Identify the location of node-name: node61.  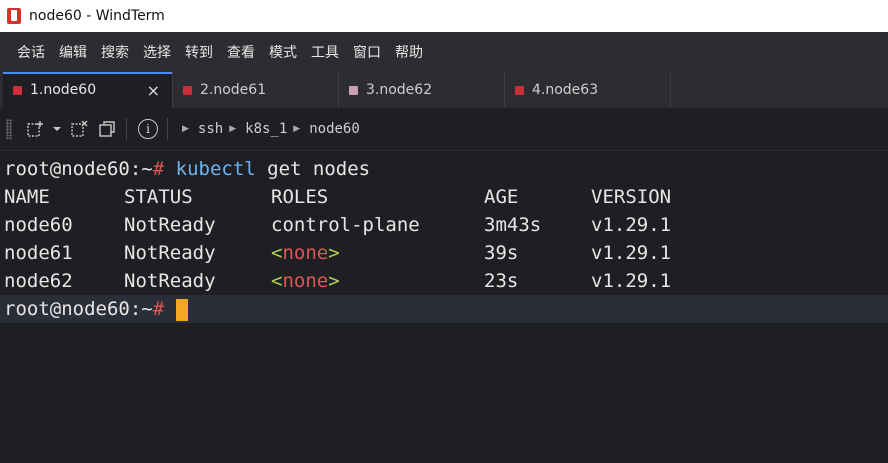
(38, 253).